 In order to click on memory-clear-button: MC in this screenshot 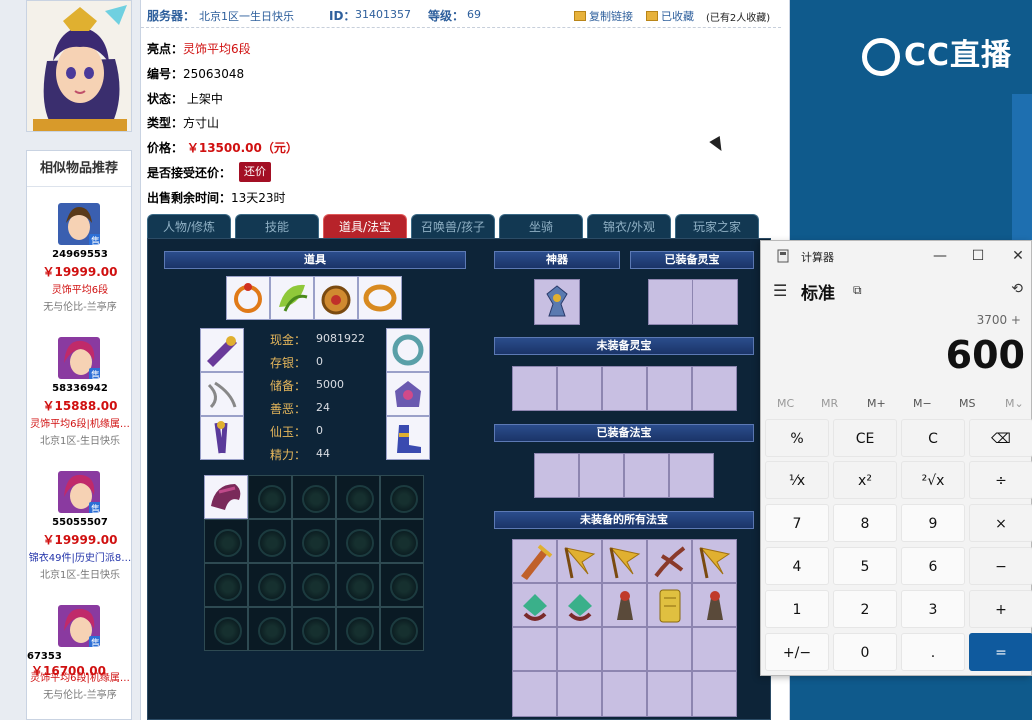, I will do `click(785, 403)`.